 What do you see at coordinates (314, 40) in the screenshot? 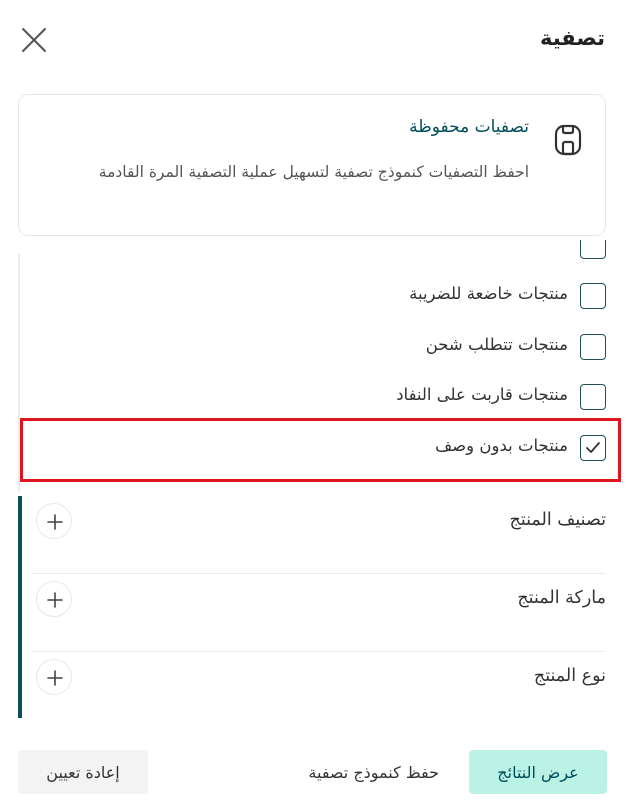
I see `filter-header: تصفية` at bounding box center [314, 40].